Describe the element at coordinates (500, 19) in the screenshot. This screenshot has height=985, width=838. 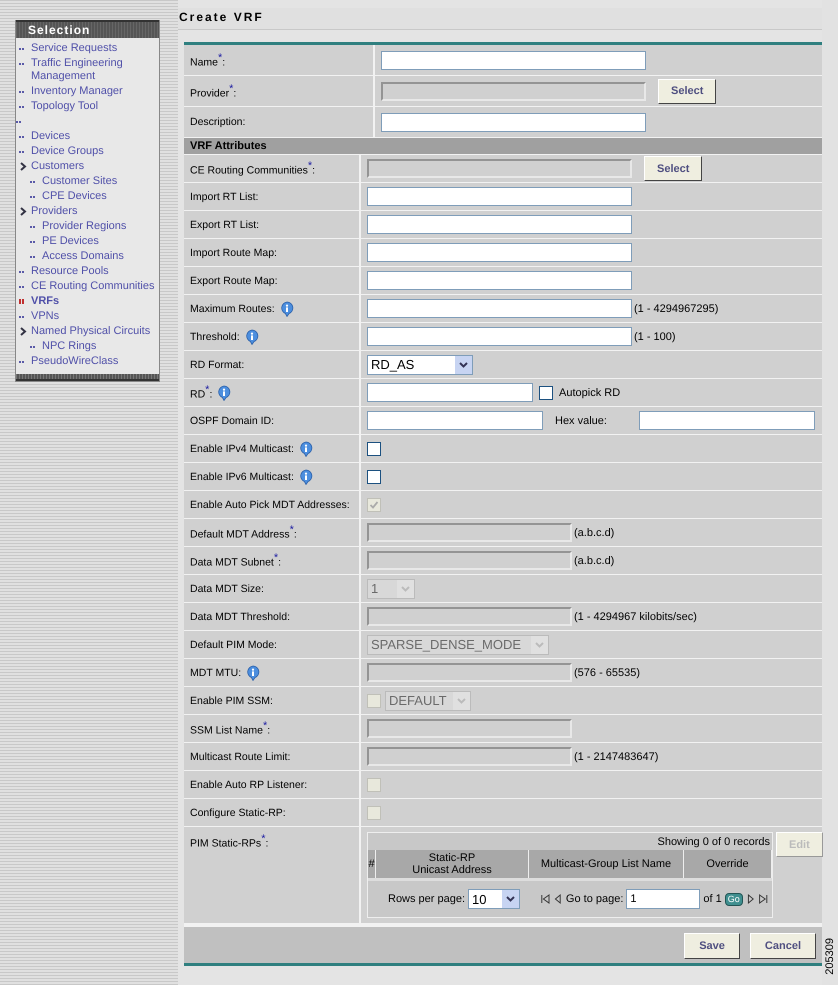
I see `page-title: Create VRF` at that location.